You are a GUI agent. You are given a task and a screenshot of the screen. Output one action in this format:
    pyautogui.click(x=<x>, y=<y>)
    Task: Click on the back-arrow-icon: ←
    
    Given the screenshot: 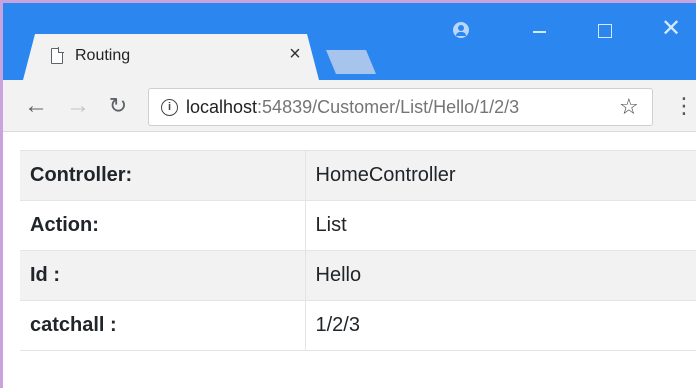 What is the action you would take?
    pyautogui.click(x=36, y=106)
    